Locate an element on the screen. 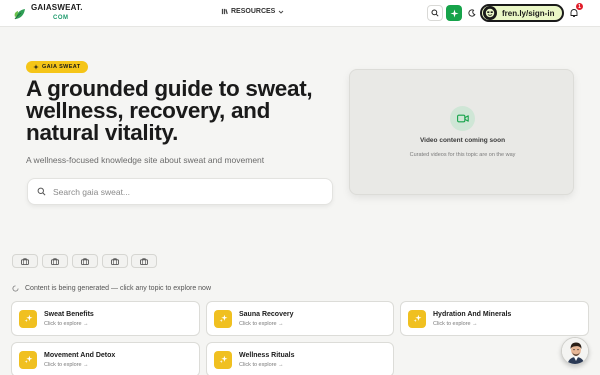 Image resolution: width=600 pixels, height=375 pixels. sign-in-button: fren.ly/sign-in is located at coordinates (522, 13).